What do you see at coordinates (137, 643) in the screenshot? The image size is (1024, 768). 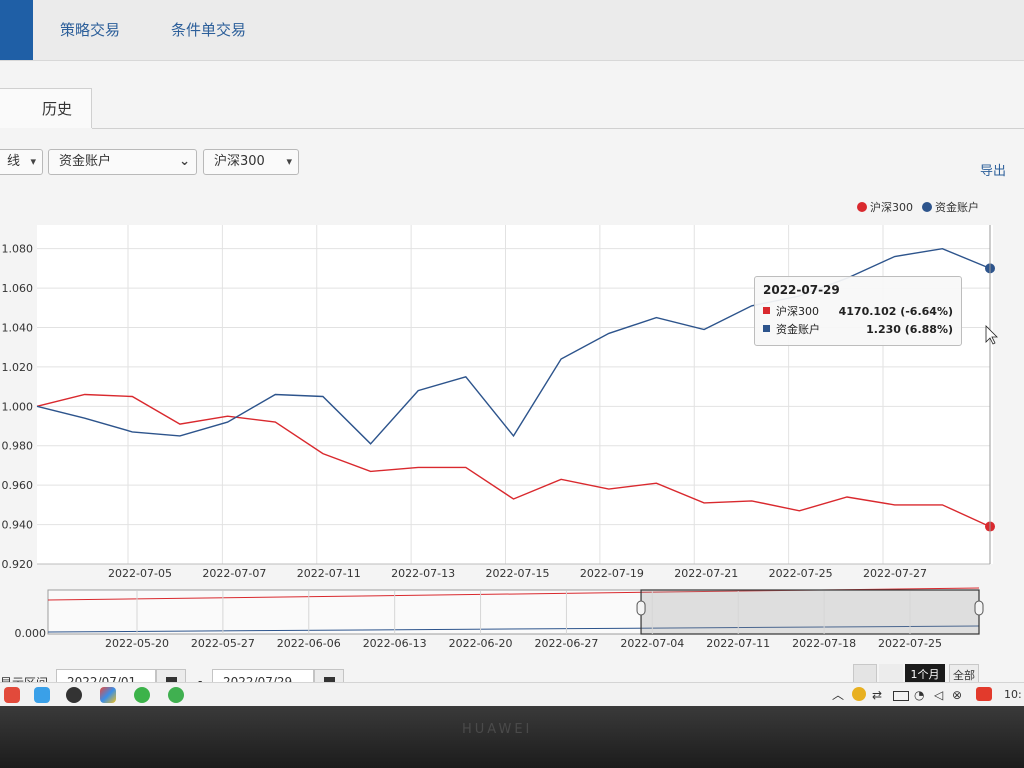 I see `navigator-x-tick-label: 2022-05-20` at bounding box center [137, 643].